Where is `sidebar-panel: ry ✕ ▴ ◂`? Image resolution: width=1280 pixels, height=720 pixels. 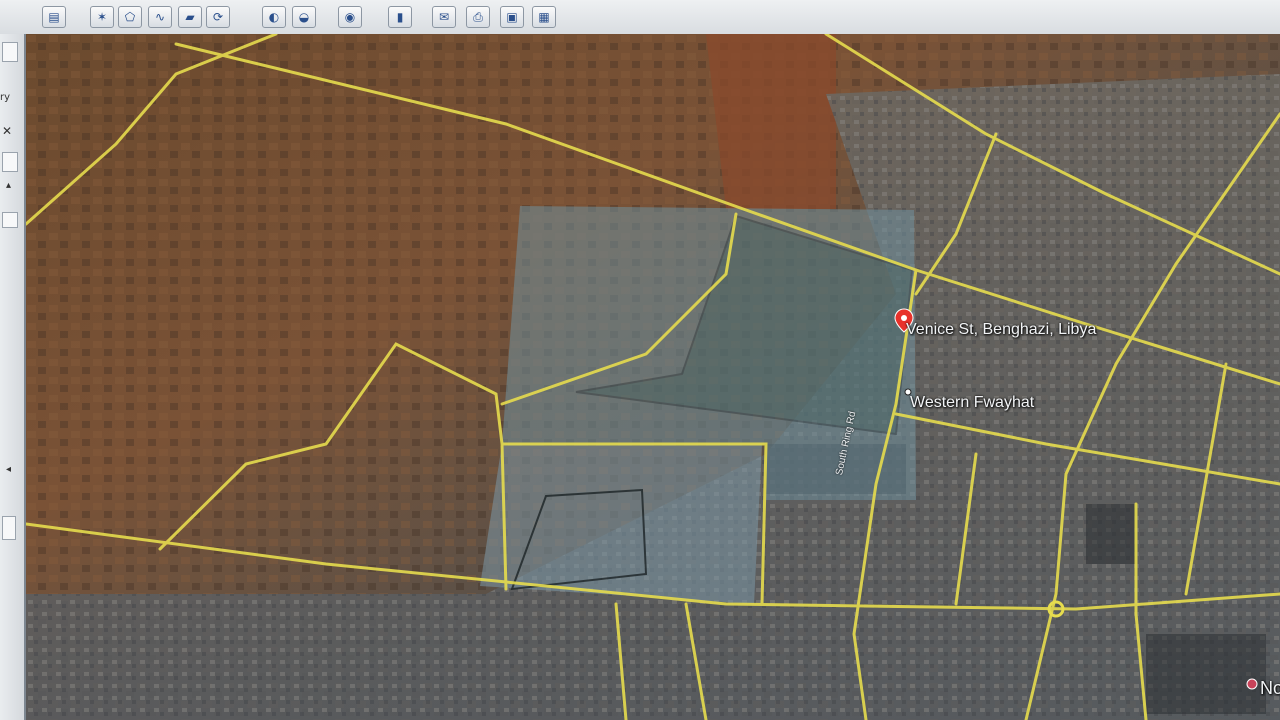 sidebar-panel: ry ✕ ▴ ◂ is located at coordinates (13, 377).